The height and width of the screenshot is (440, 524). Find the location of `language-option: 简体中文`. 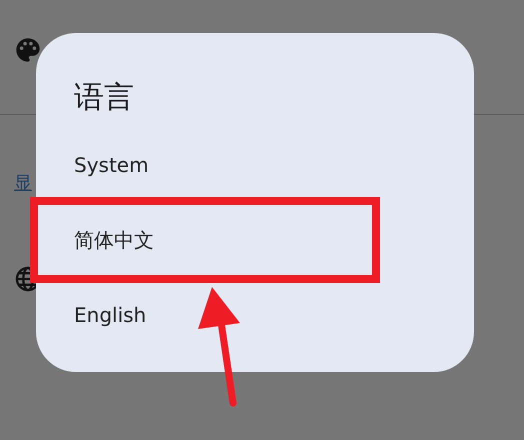

language-option: 简体中文 is located at coordinates (255, 240).